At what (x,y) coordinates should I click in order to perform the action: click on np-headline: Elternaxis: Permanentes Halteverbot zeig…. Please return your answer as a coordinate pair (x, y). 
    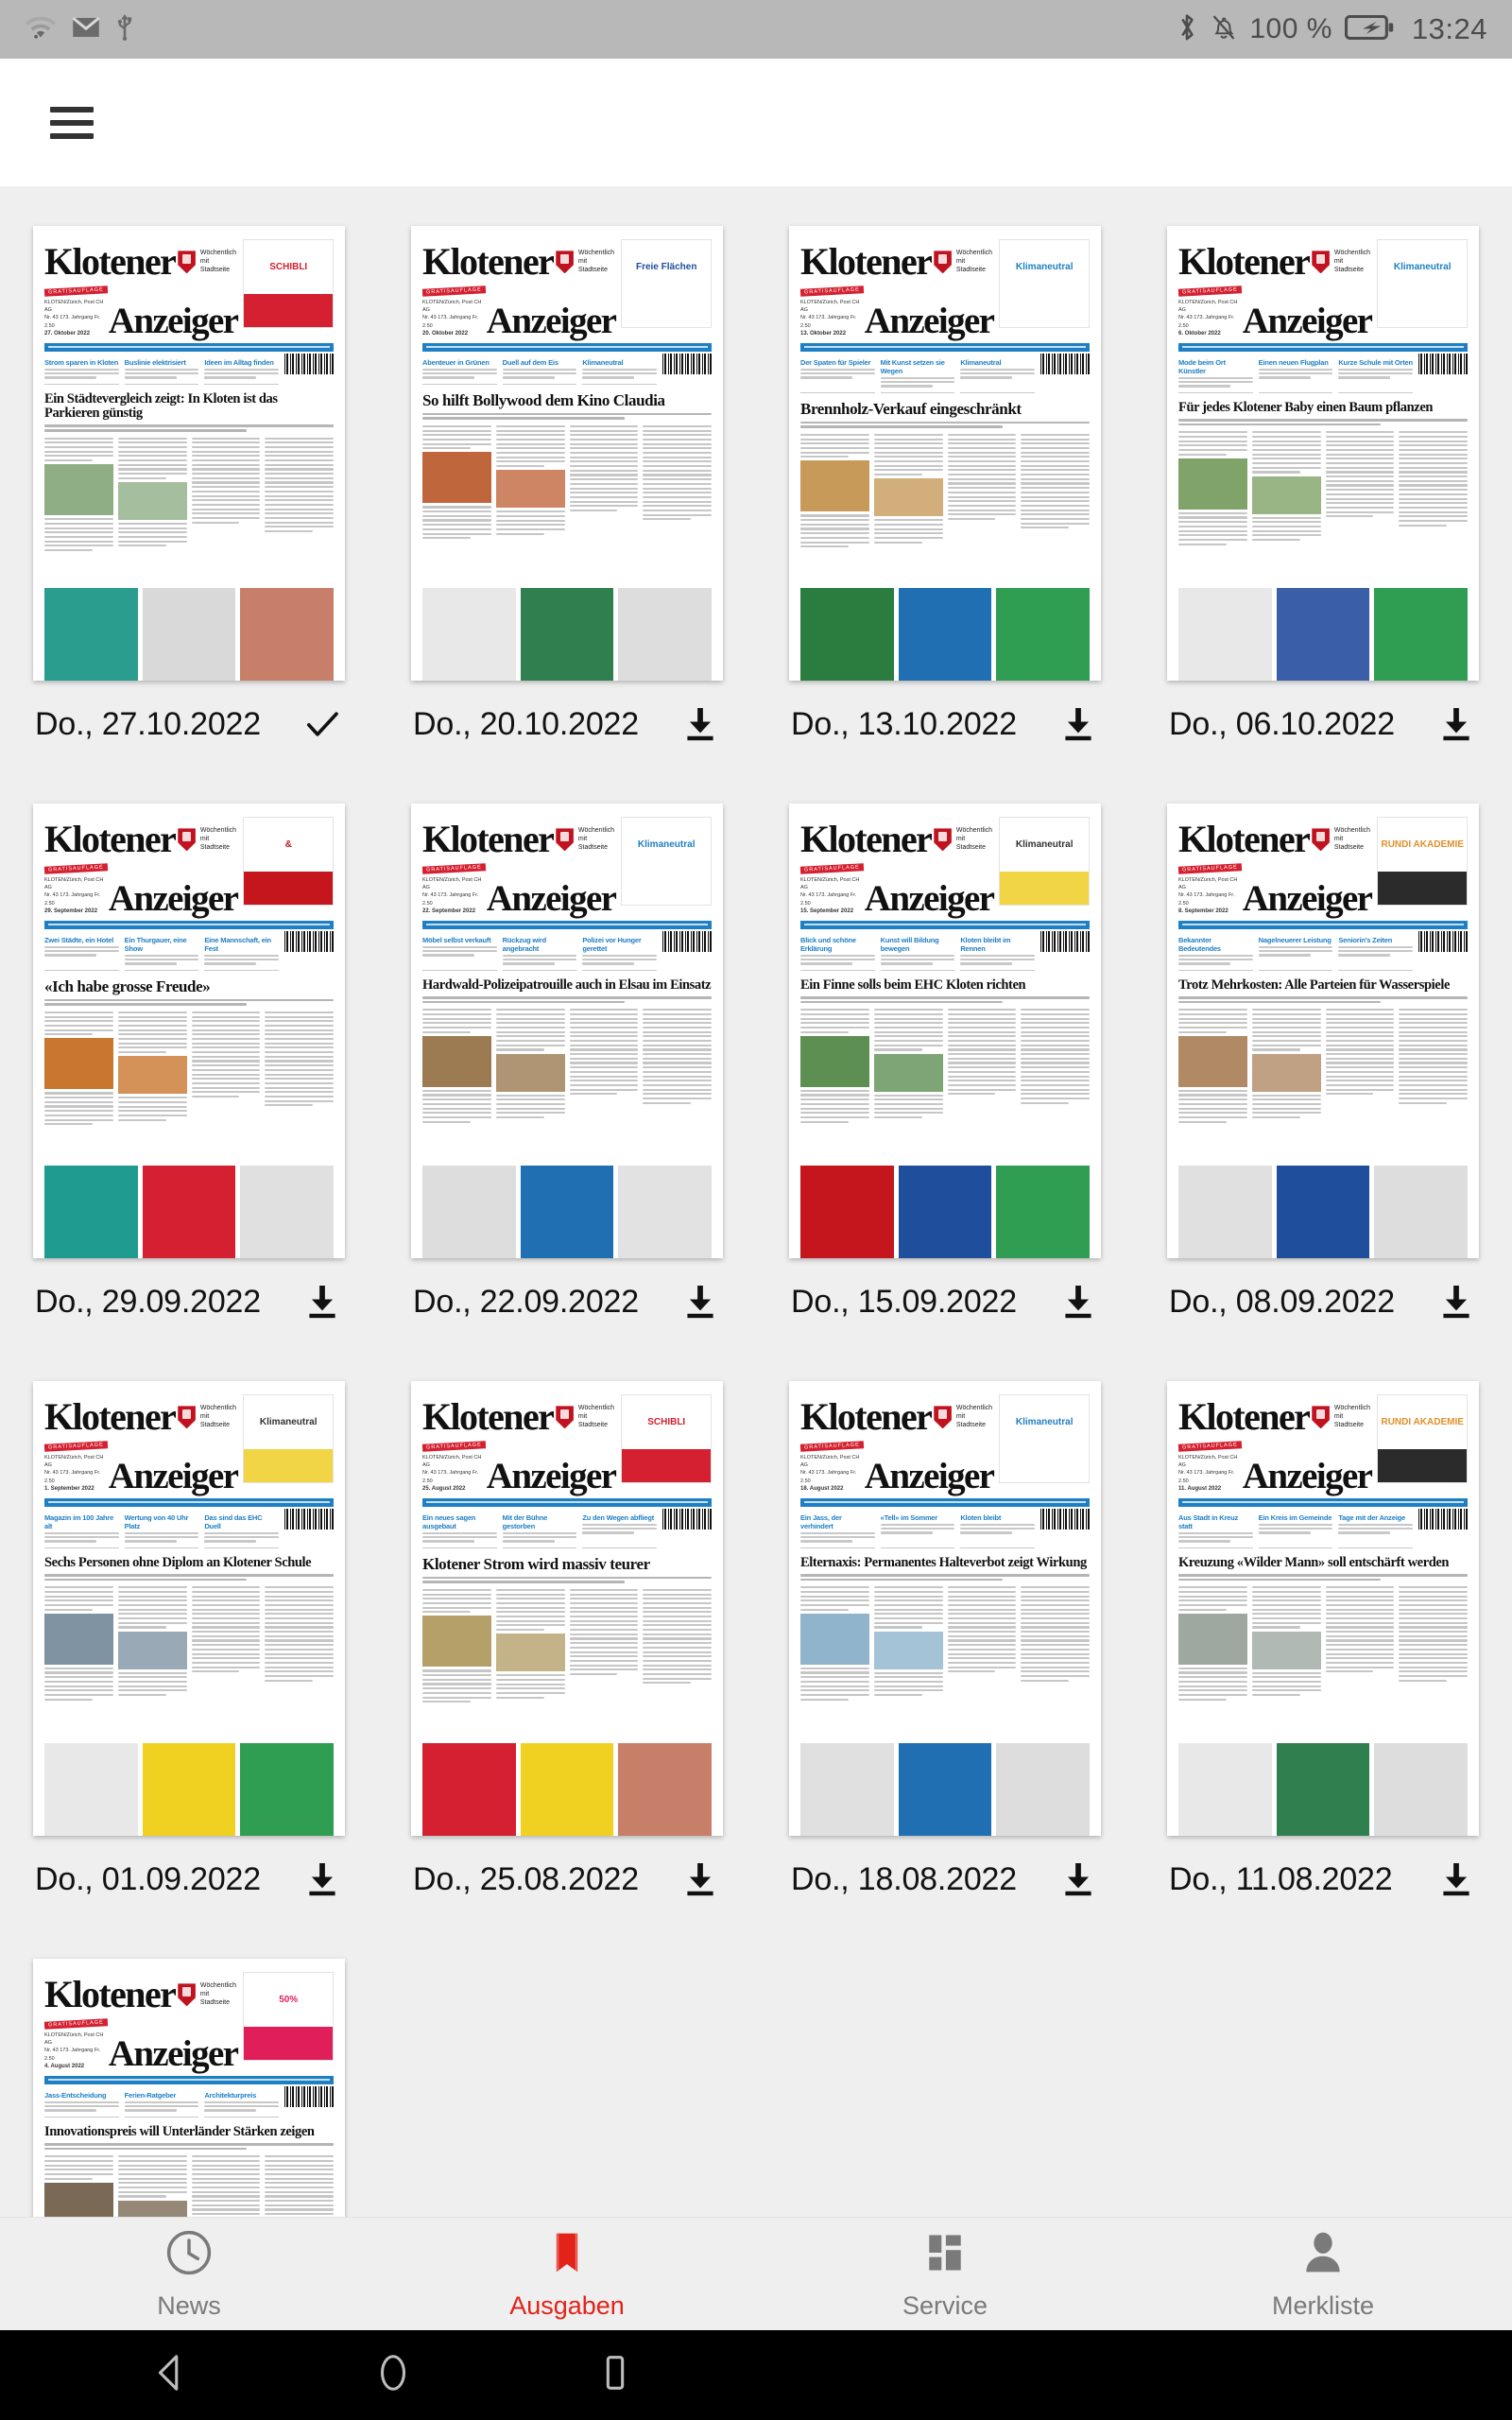
    Looking at the image, I should click on (943, 1562).